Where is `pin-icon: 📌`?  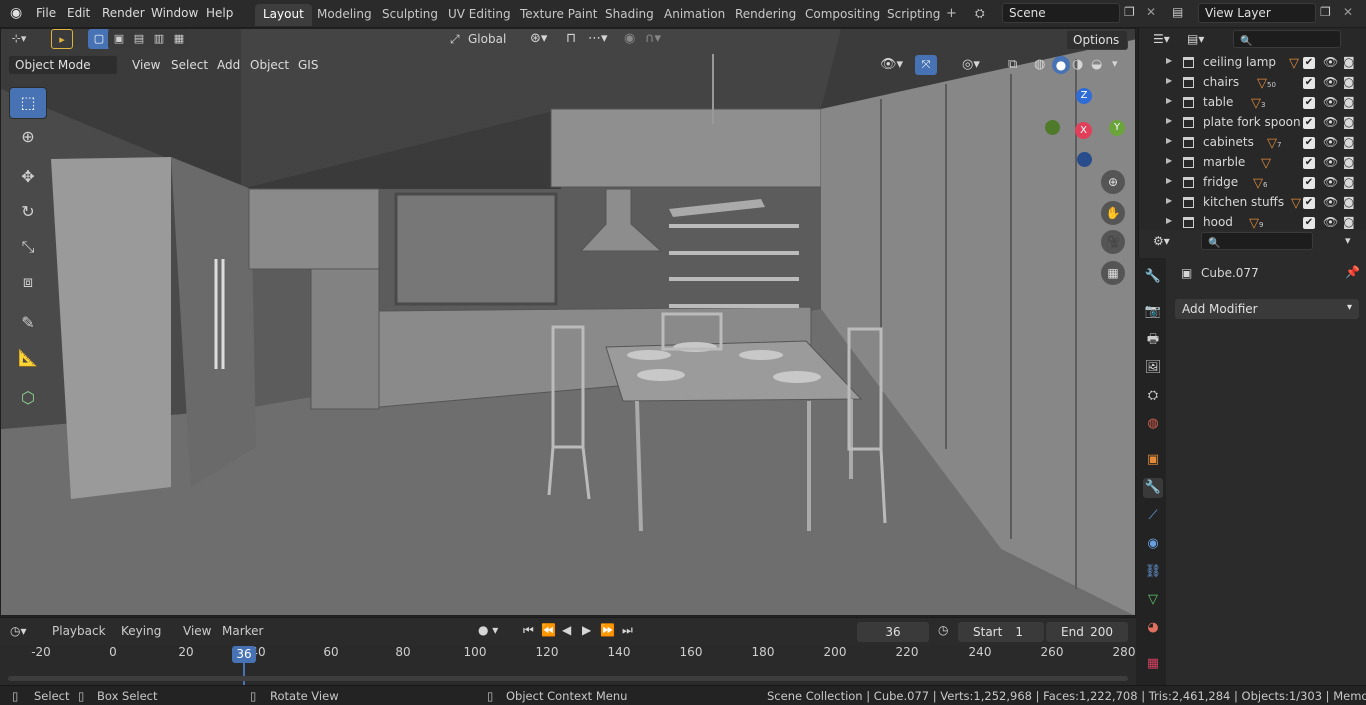 pin-icon: 📌 is located at coordinates (1352, 272).